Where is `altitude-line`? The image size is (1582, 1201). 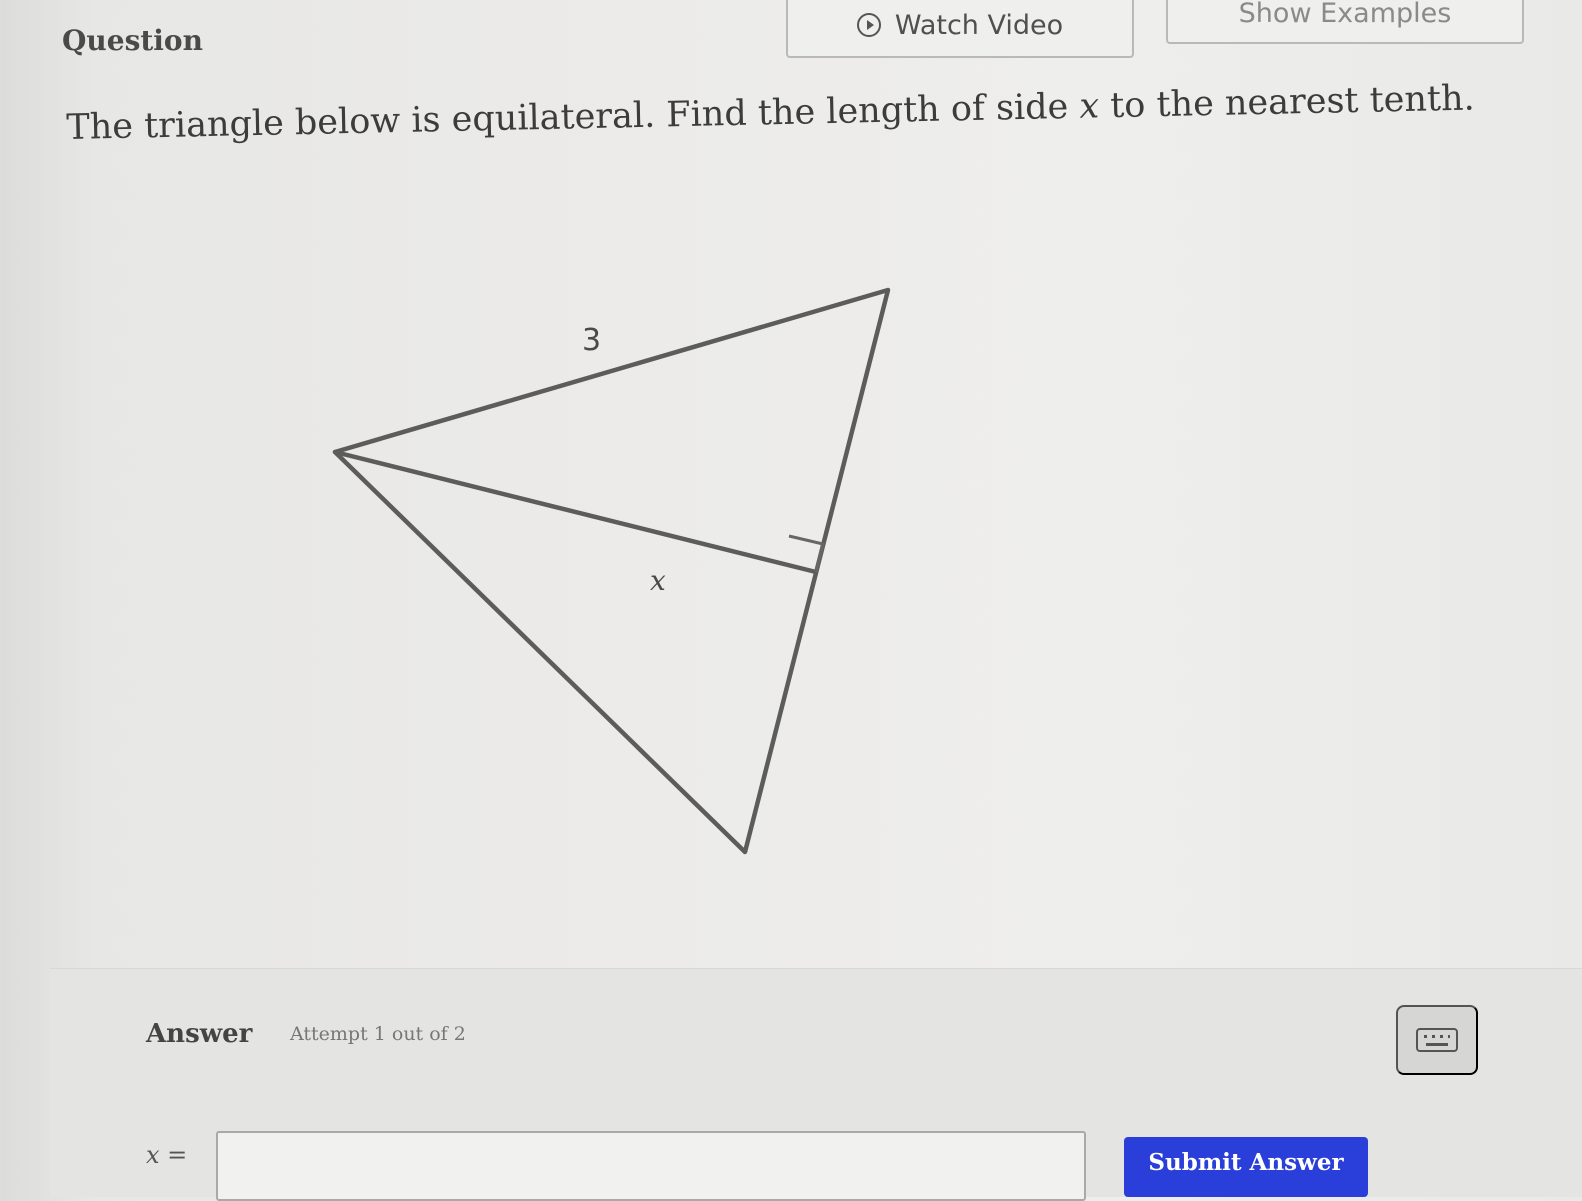
altitude-line is located at coordinates (575, 512).